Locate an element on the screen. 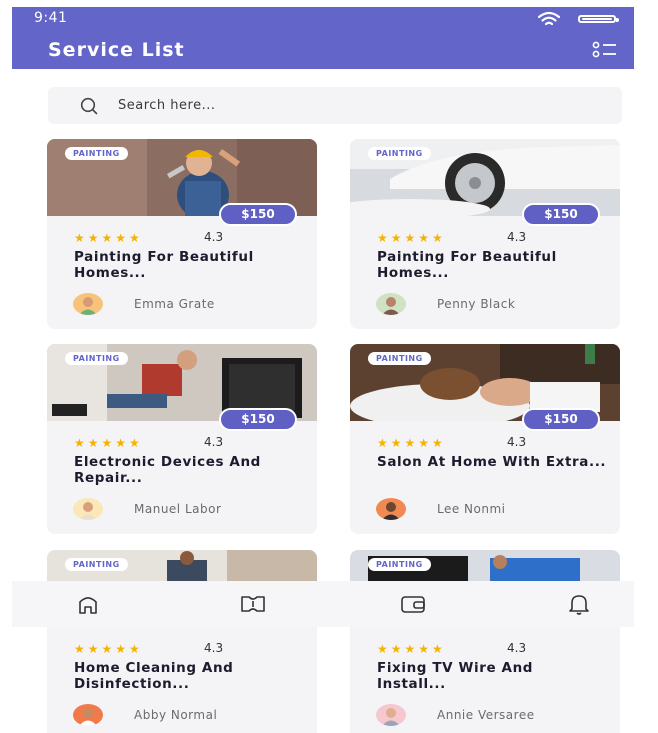  battery-icon is located at coordinates (598, 19).